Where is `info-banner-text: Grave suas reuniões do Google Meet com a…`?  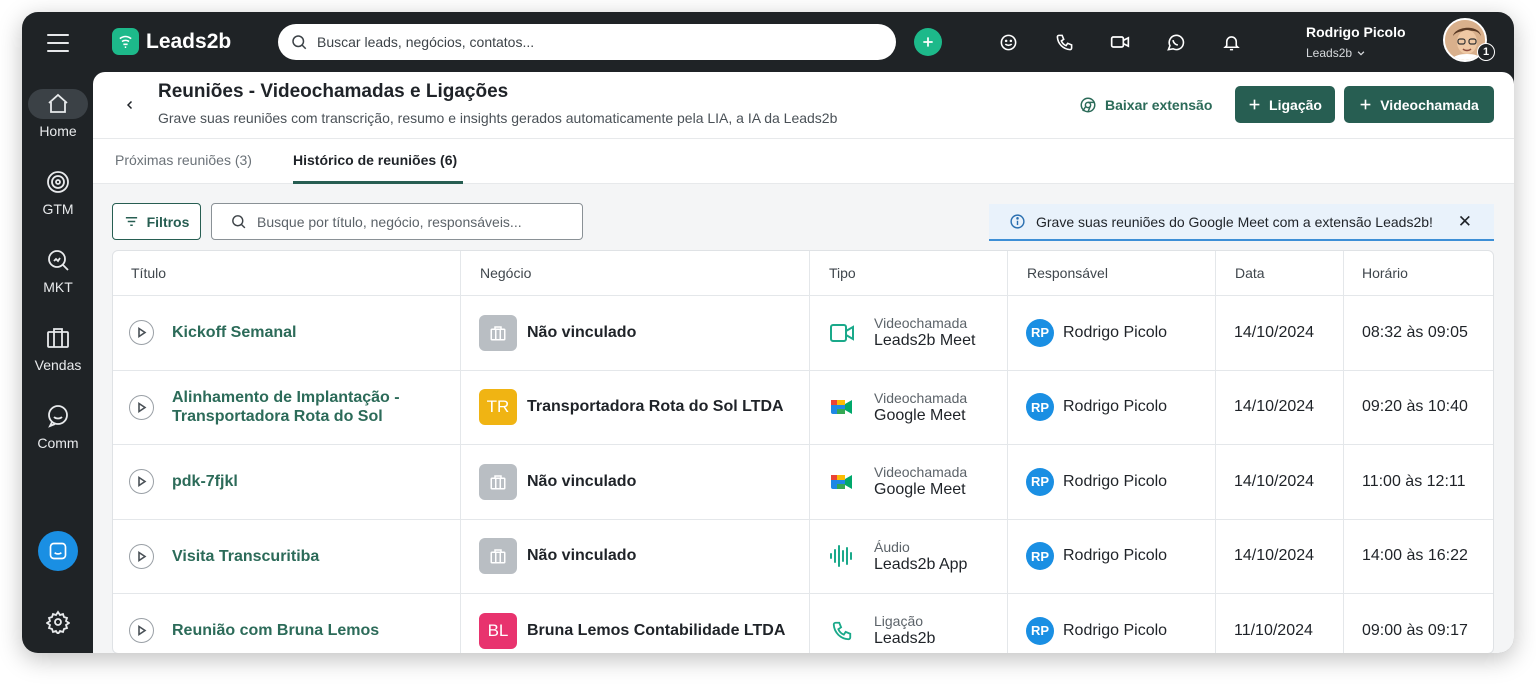 info-banner-text: Grave suas reuniões do Google Meet com a… is located at coordinates (1234, 221).